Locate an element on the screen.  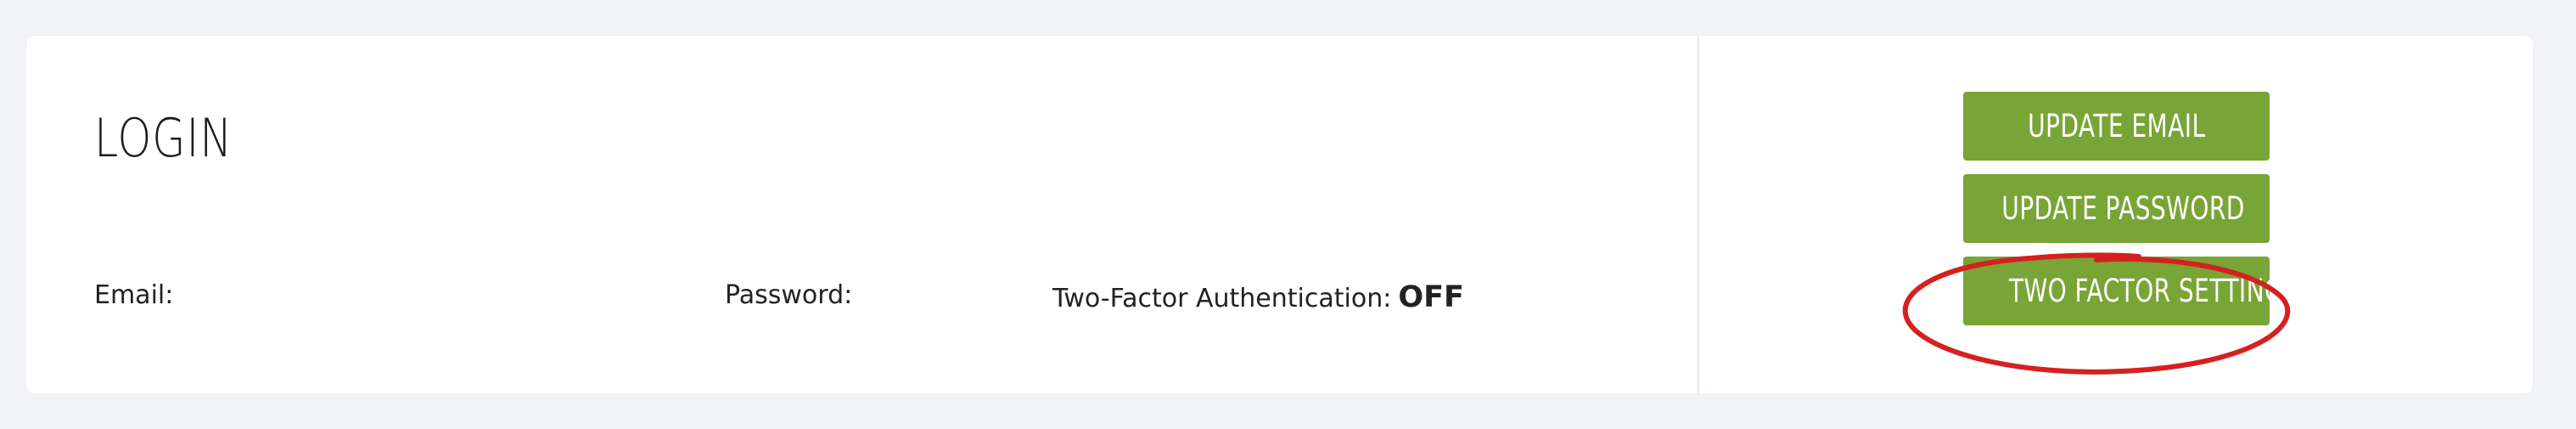
update-email-label: UPDATE EMAIL is located at coordinates (2116, 126).